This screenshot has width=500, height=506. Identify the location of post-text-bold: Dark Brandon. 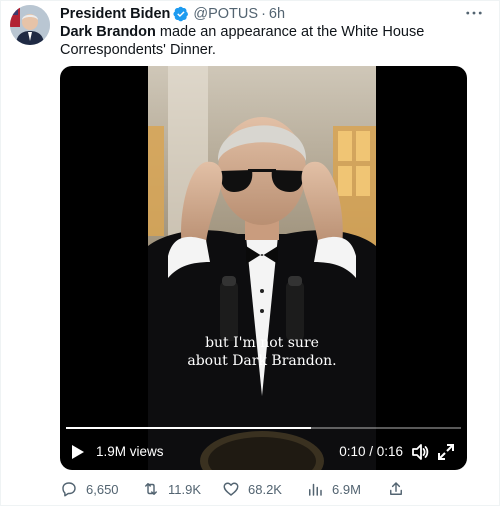
(108, 32).